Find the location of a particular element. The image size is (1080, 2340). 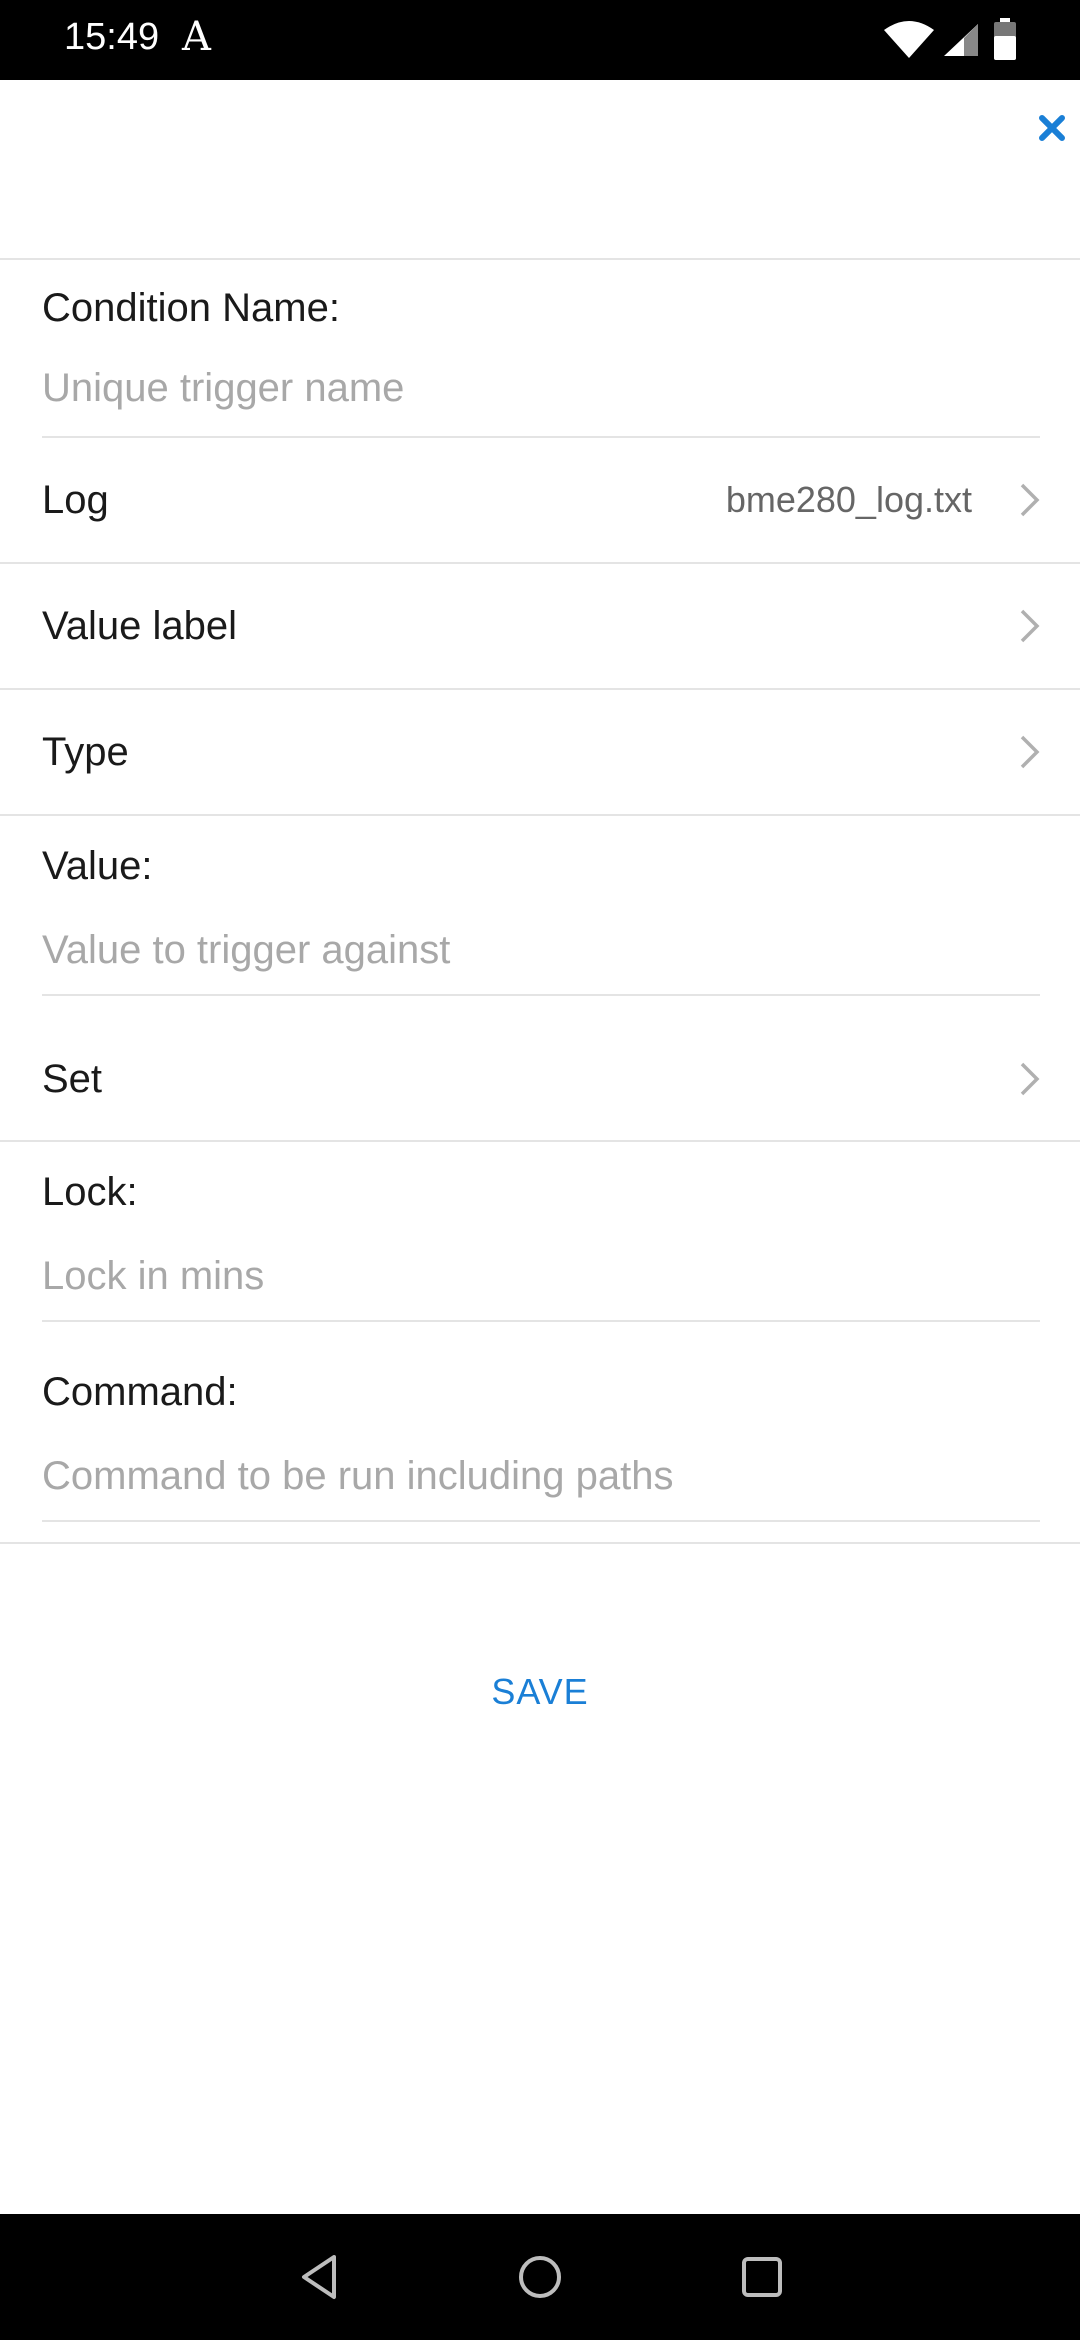

recents-icon is located at coordinates (762, 2277).